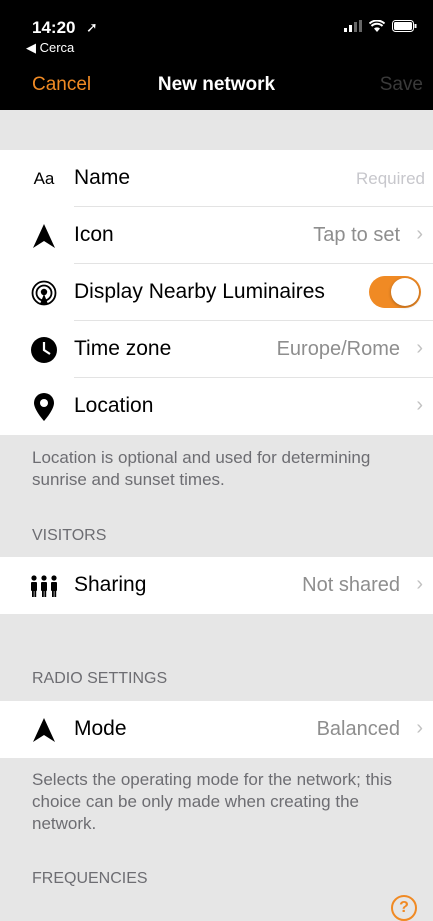 This screenshot has width=433, height=921. I want to click on status-bar: 14:20 ➚ ◀ Cerca, so click(216, 30).